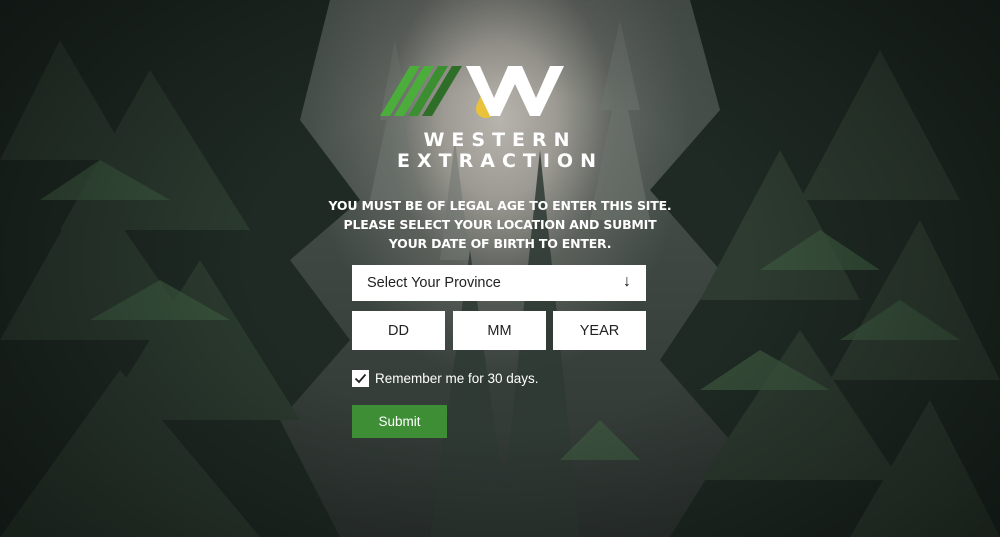 Image resolution: width=1000 pixels, height=537 pixels. Describe the element at coordinates (457, 378) in the screenshot. I see `remember-me-label: Remember me for 30 days.` at that location.